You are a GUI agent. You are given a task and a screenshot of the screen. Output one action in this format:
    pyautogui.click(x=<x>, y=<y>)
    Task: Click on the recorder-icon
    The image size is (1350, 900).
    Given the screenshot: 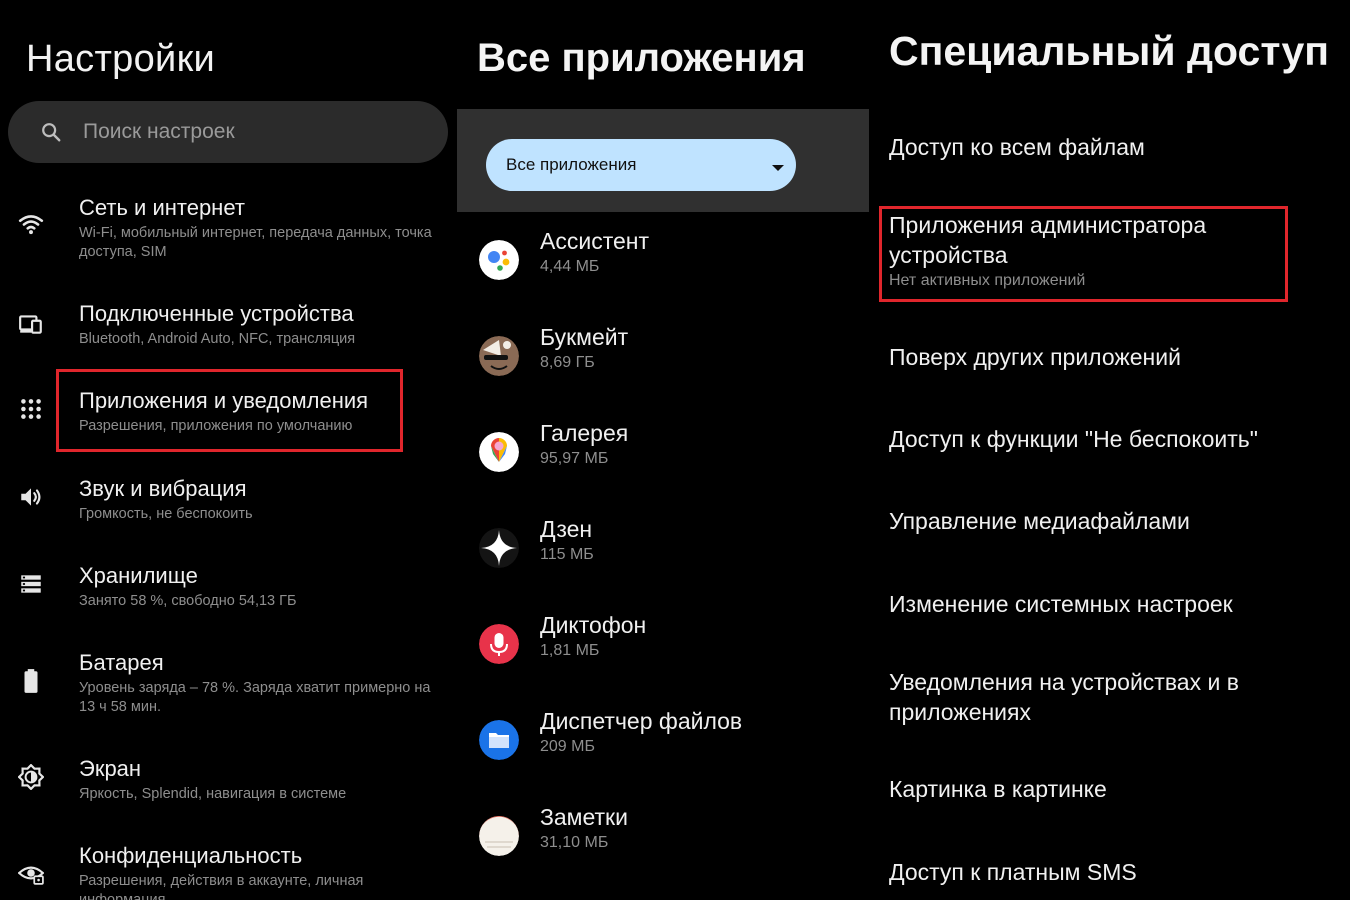 What is the action you would take?
    pyautogui.click(x=499, y=644)
    